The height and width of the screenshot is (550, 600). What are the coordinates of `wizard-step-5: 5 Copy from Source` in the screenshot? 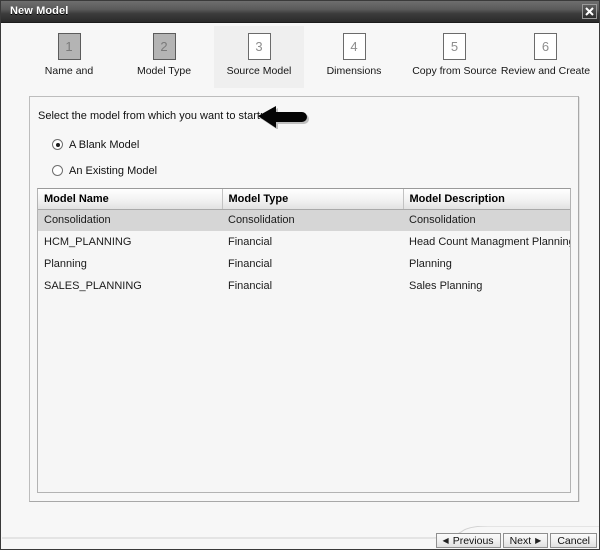 It's located at (454, 57).